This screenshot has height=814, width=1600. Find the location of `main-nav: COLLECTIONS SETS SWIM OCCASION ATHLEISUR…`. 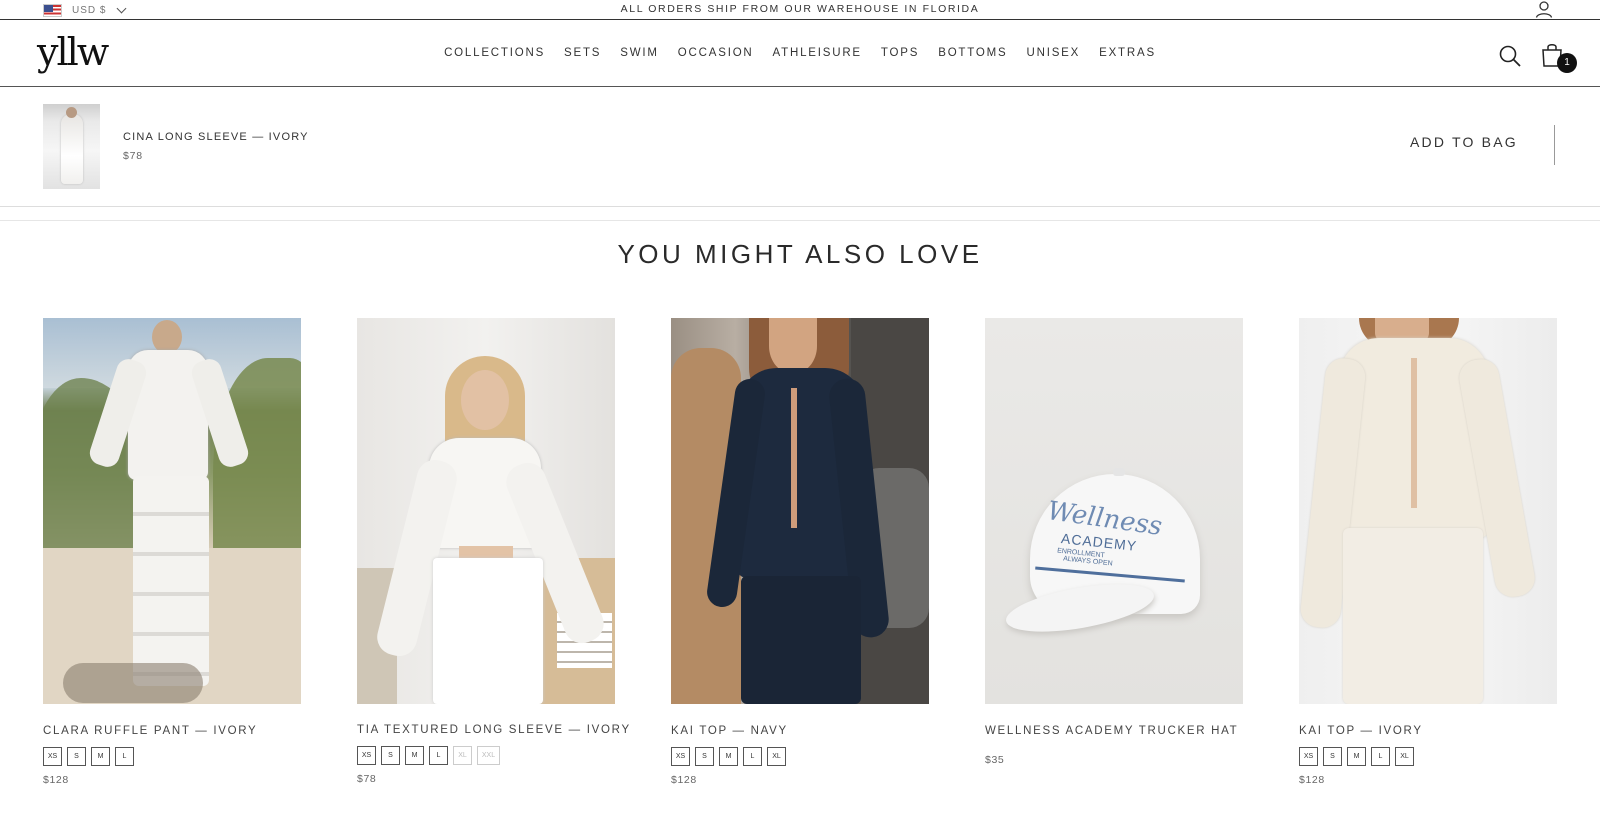

main-nav: COLLECTIONS SETS SWIM OCCASION ATHLEISUR… is located at coordinates (800, 53).